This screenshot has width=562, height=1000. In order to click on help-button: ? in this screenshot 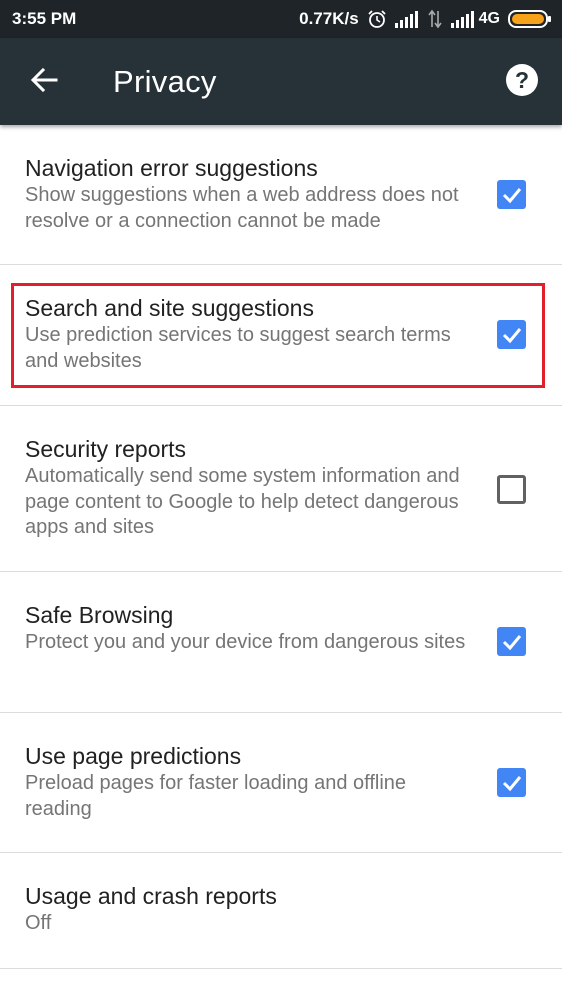, I will do `click(522, 82)`.